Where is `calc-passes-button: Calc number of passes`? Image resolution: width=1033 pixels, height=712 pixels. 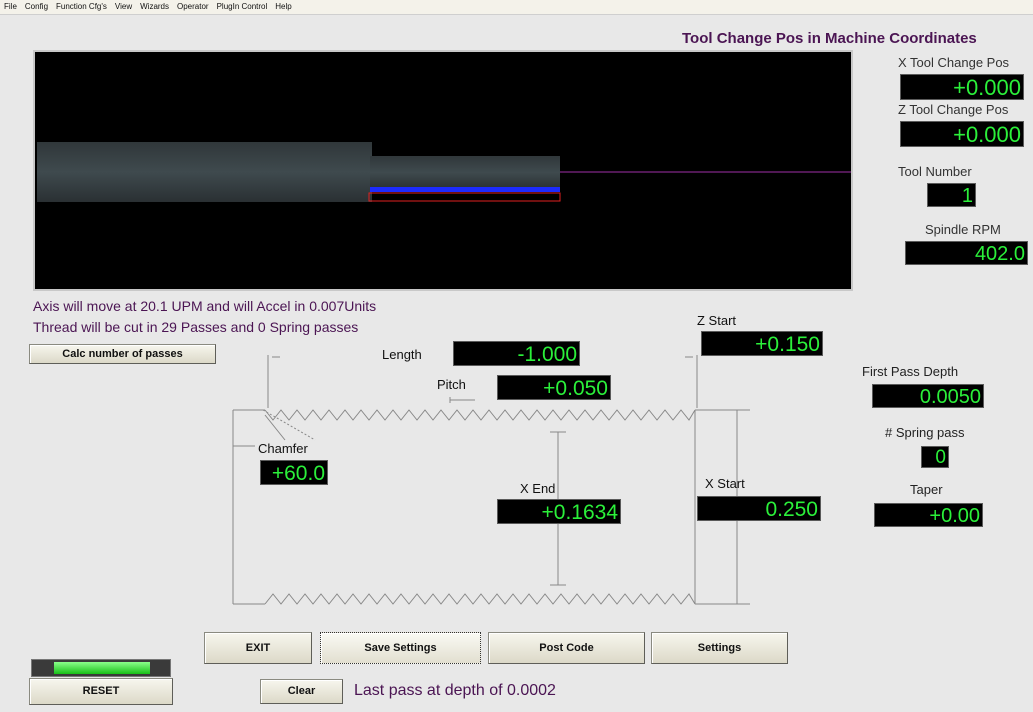
calc-passes-button: Calc number of passes is located at coordinates (122, 354).